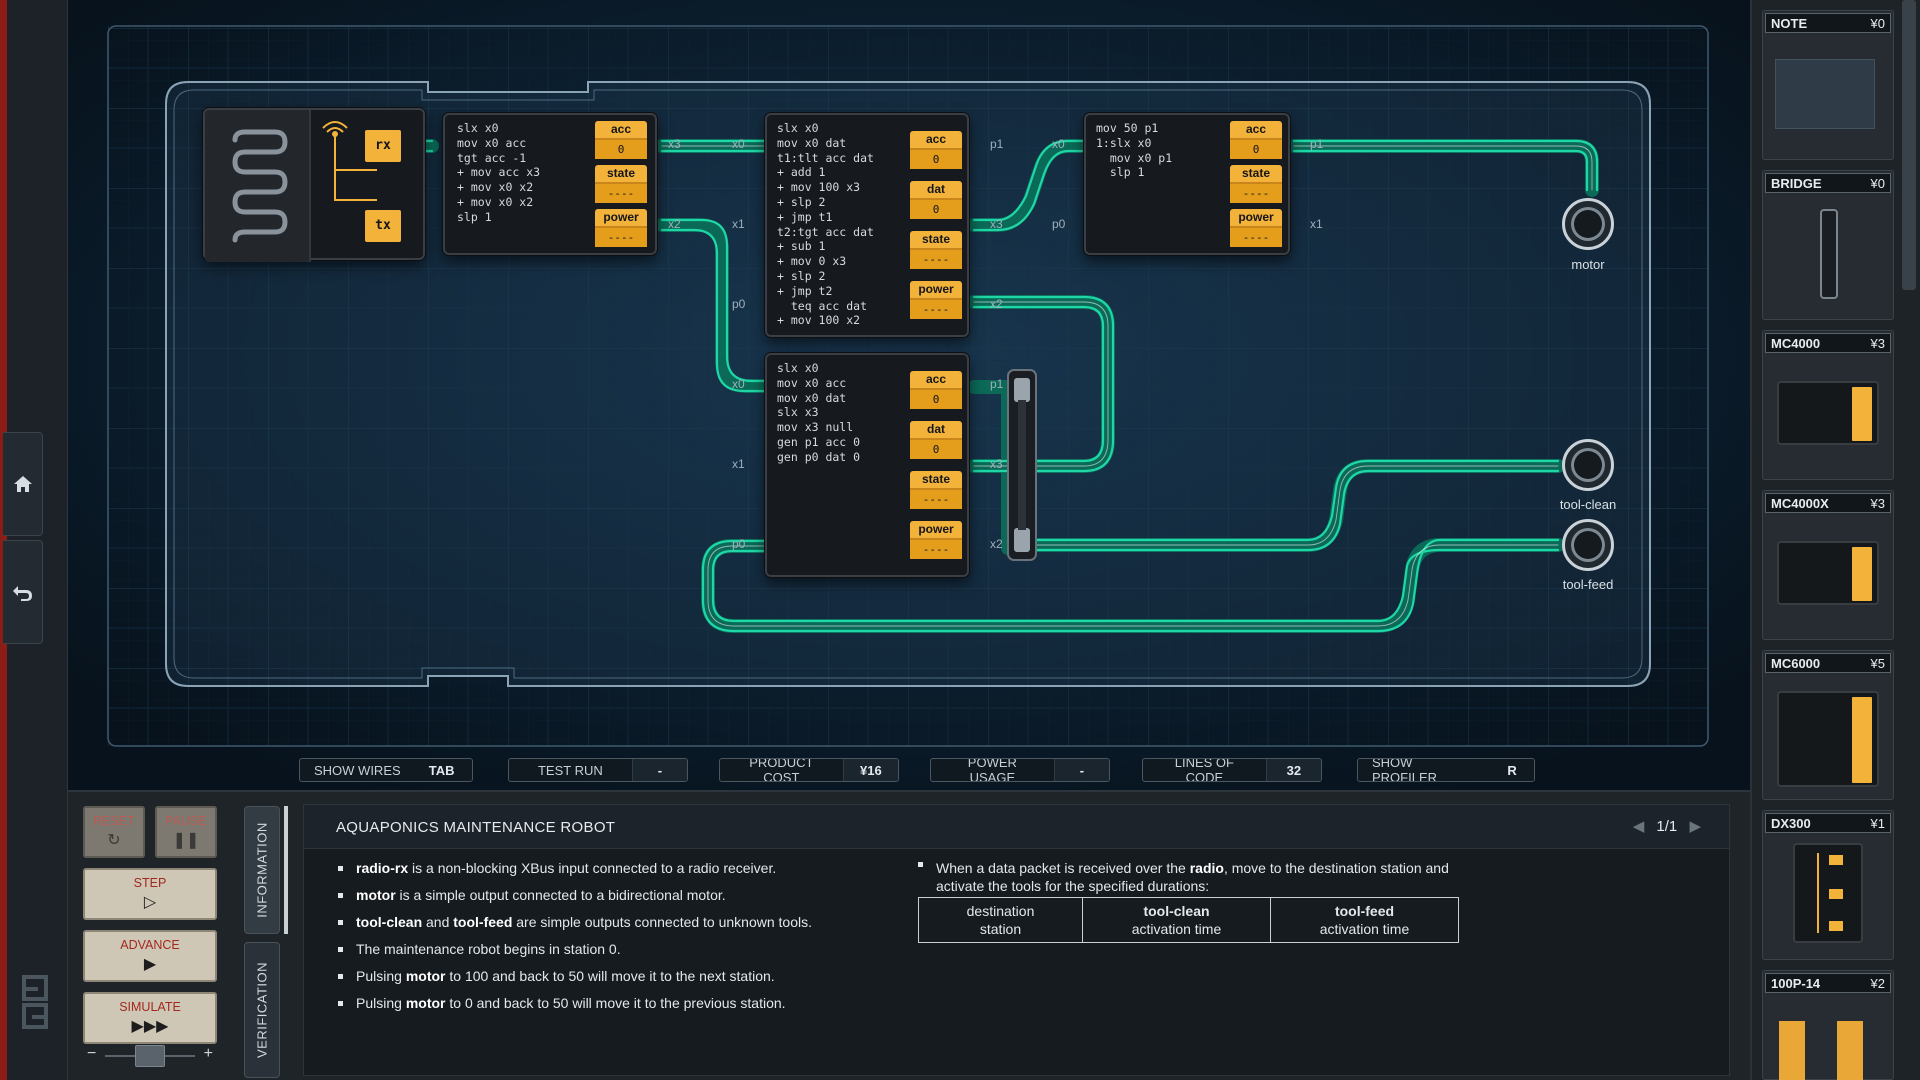 The image size is (1920, 1080). Describe the element at coordinates (1828, 503) in the screenshot. I see `part-header: MC4000X ¥3` at that location.